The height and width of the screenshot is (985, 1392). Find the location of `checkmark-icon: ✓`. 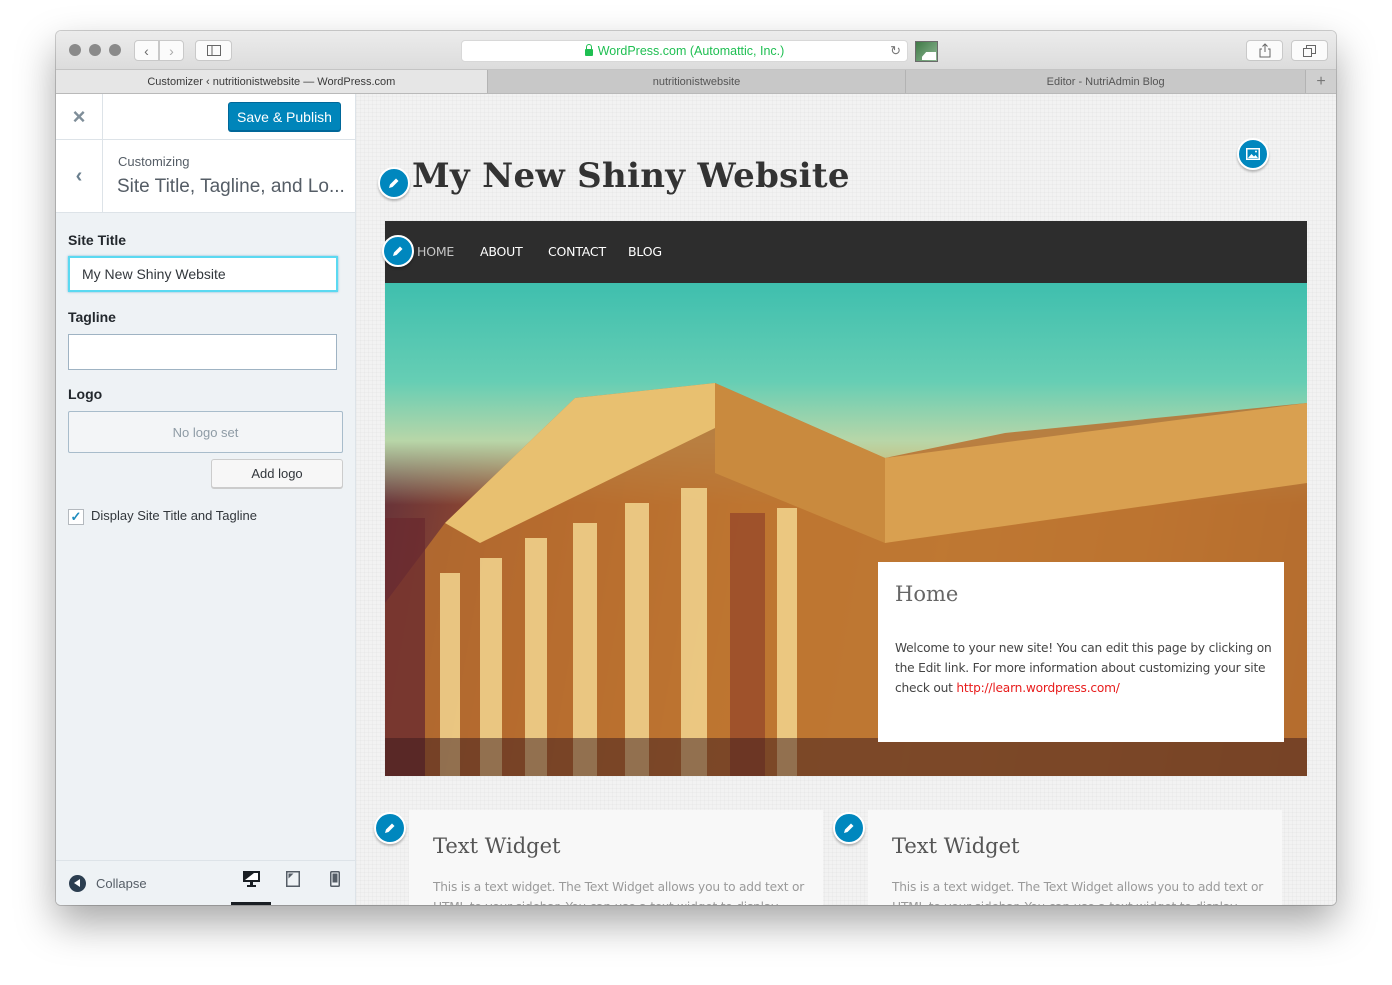

checkmark-icon: ✓ is located at coordinates (76, 516).